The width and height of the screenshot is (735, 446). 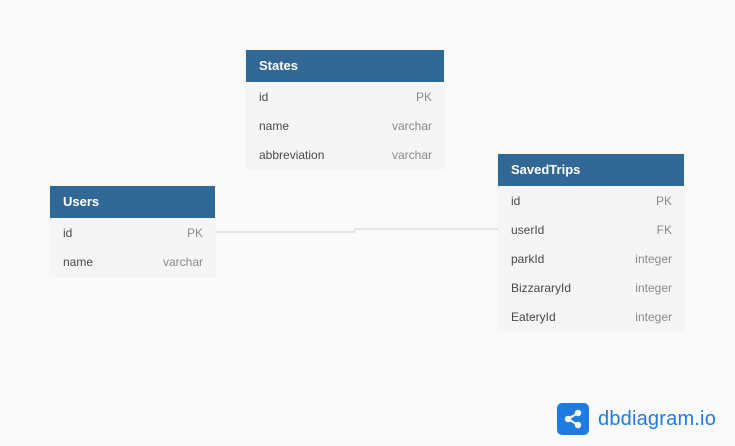 I want to click on table-row: BizzararyId integer, so click(x=591, y=287).